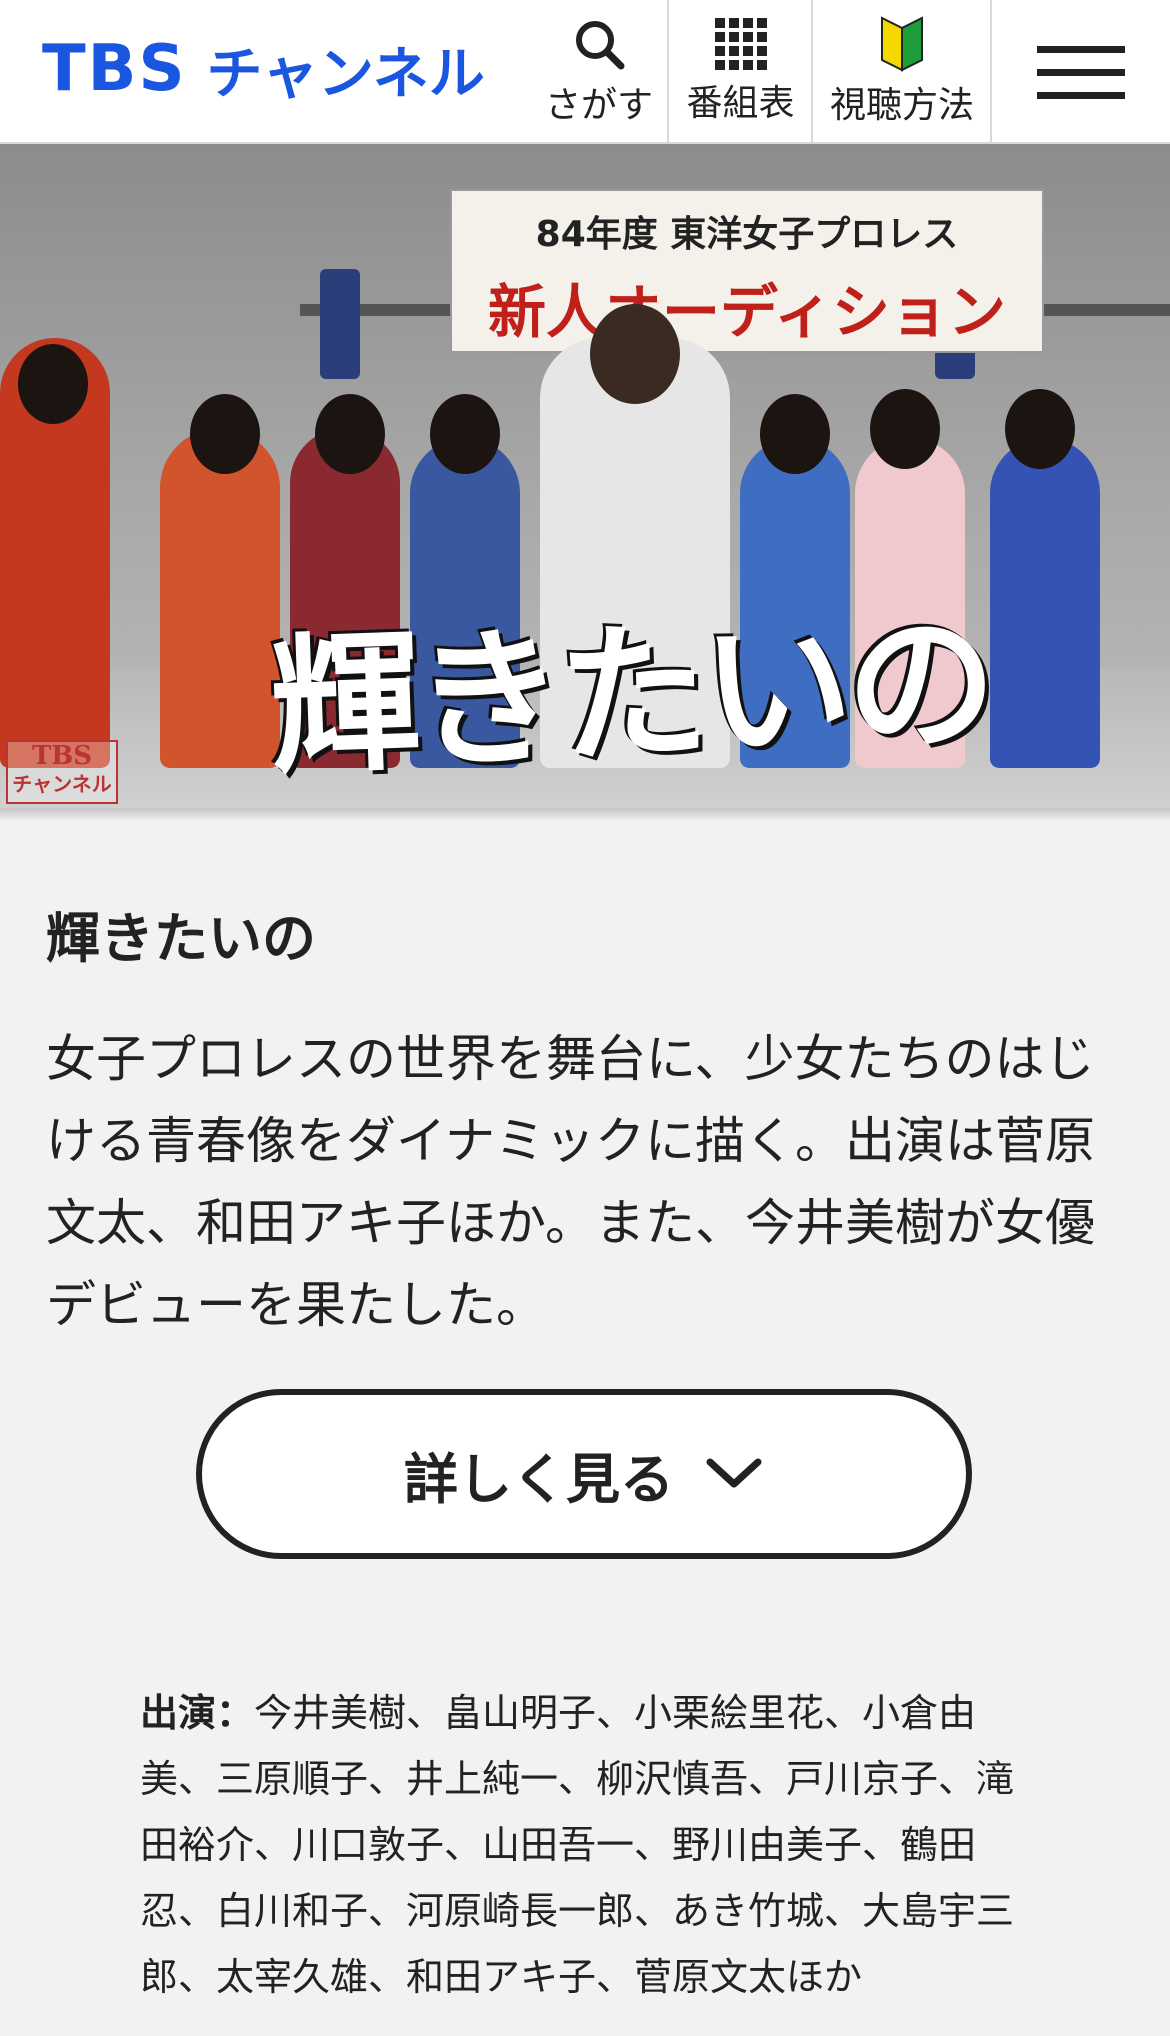 The image size is (1170, 2036). I want to click on program-title: 輝きたいの, so click(181, 938).